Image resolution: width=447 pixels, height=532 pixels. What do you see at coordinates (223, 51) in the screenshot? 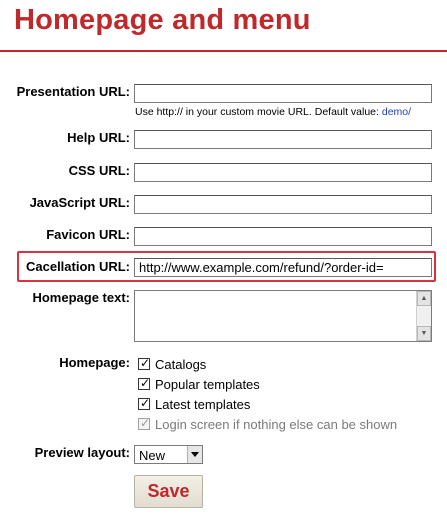
I see `title-divider` at bounding box center [223, 51].